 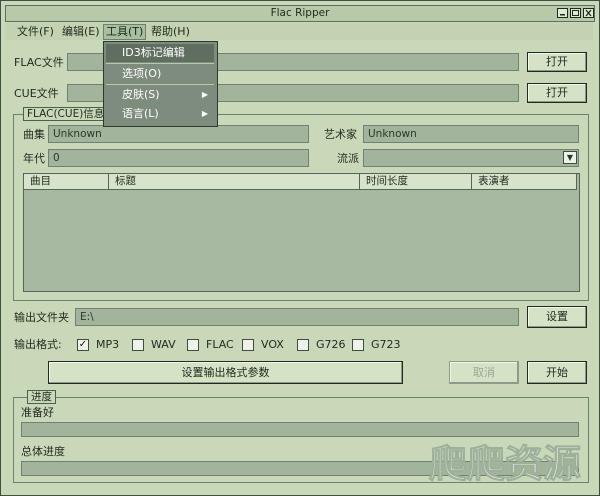 I want to click on flac-info-group-title: FLAC(CUE)信息, so click(x=66, y=114).